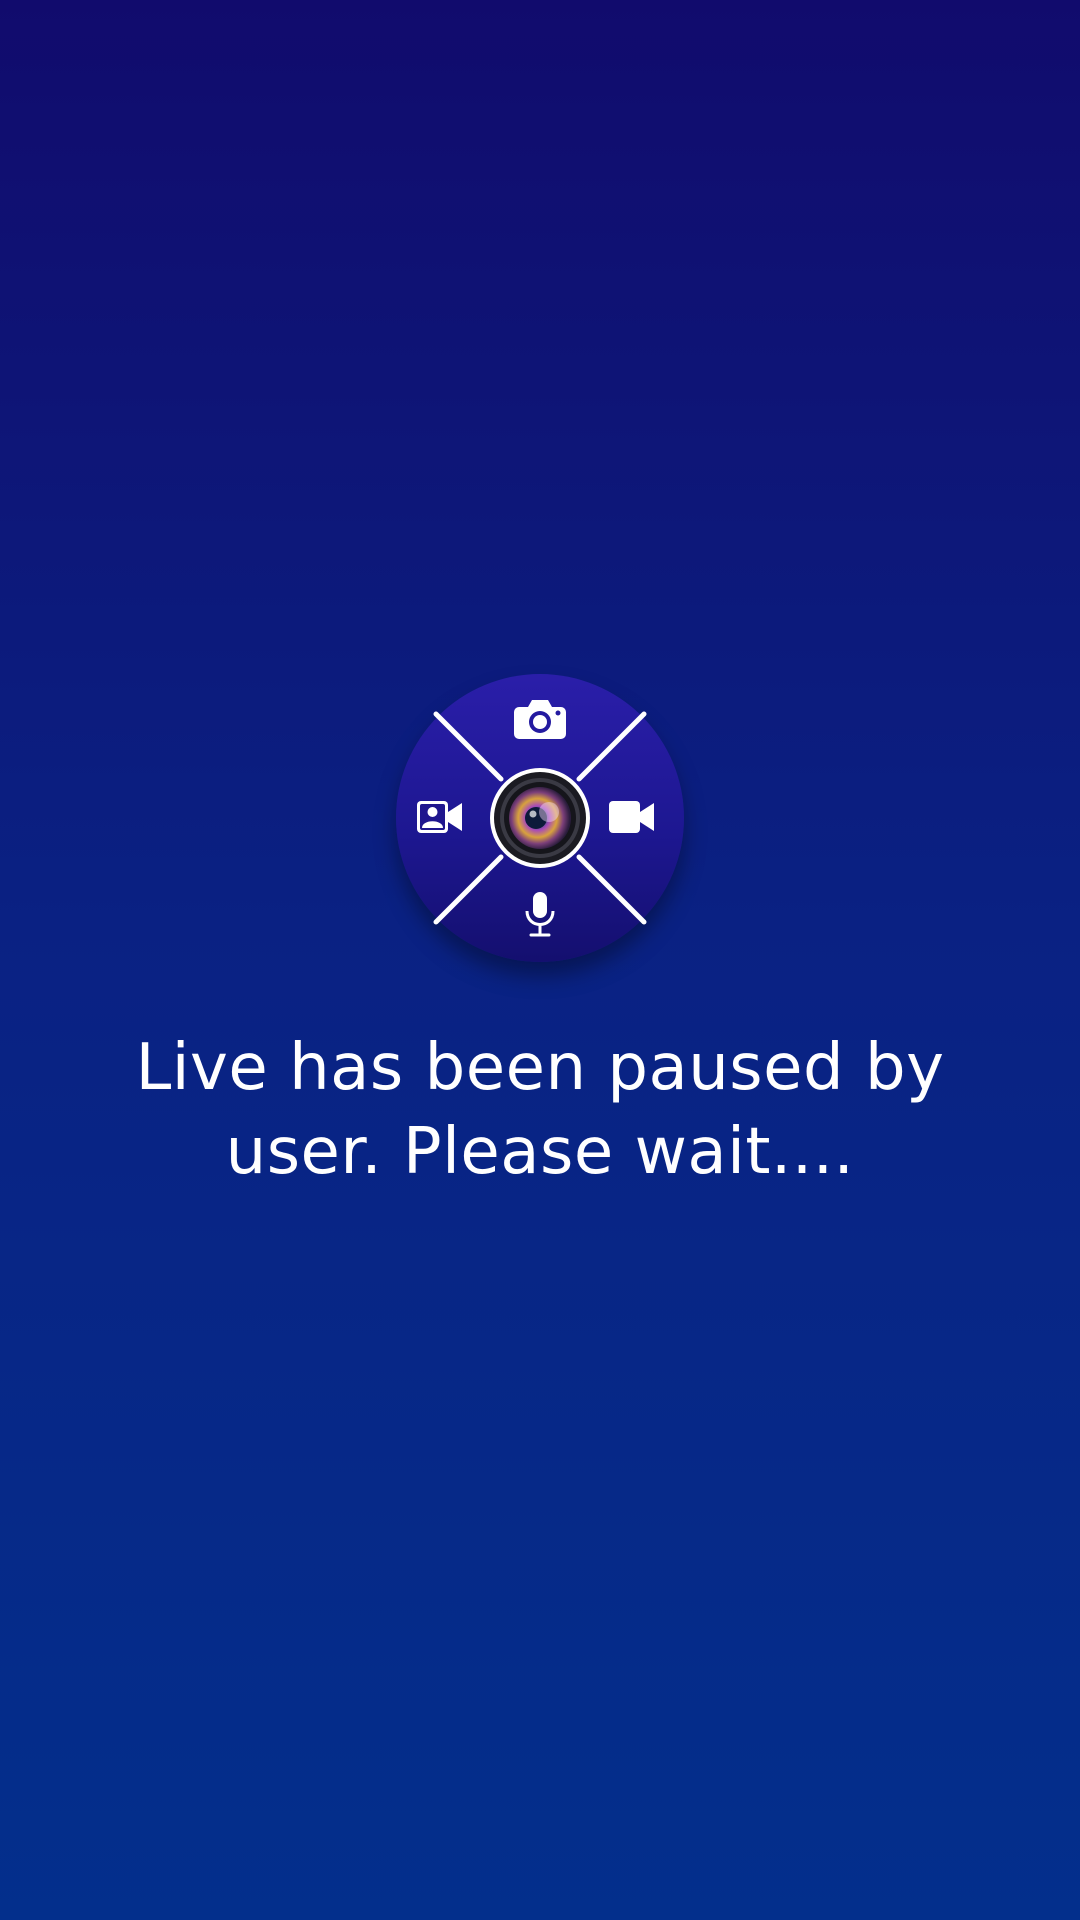 The image size is (1080, 1920). I want to click on microphone-icon, so click(540, 915).